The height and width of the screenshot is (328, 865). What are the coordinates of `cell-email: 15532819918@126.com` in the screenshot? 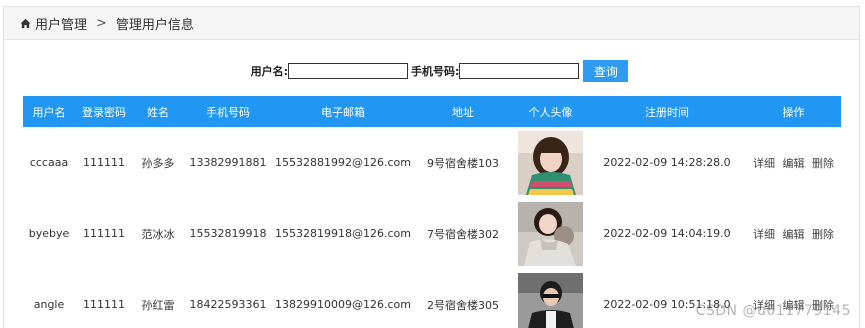 It's located at (343, 233).